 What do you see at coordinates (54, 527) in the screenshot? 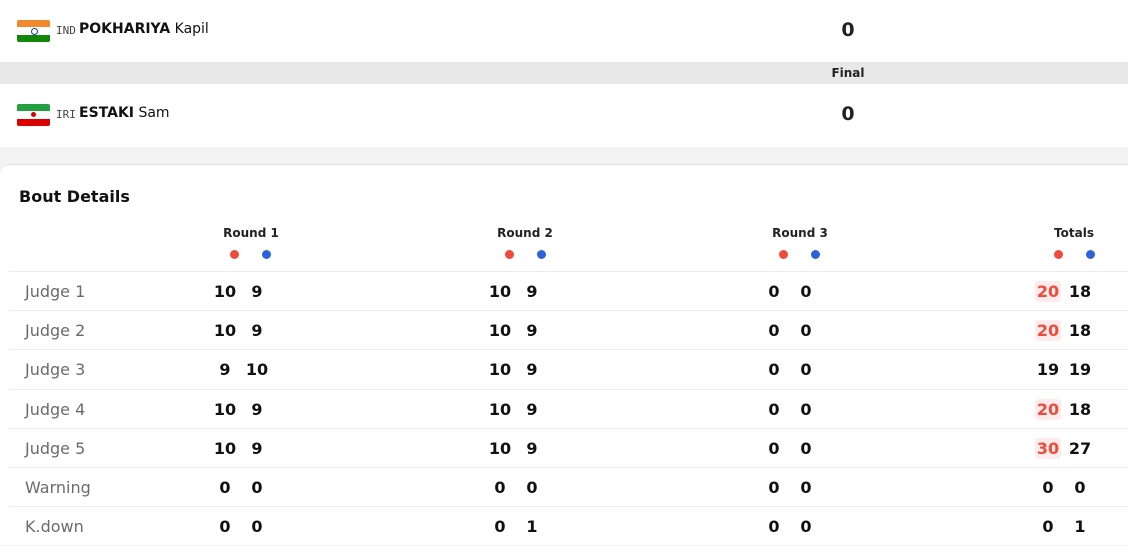
I see `row-label: K.down` at bounding box center [54, 527].